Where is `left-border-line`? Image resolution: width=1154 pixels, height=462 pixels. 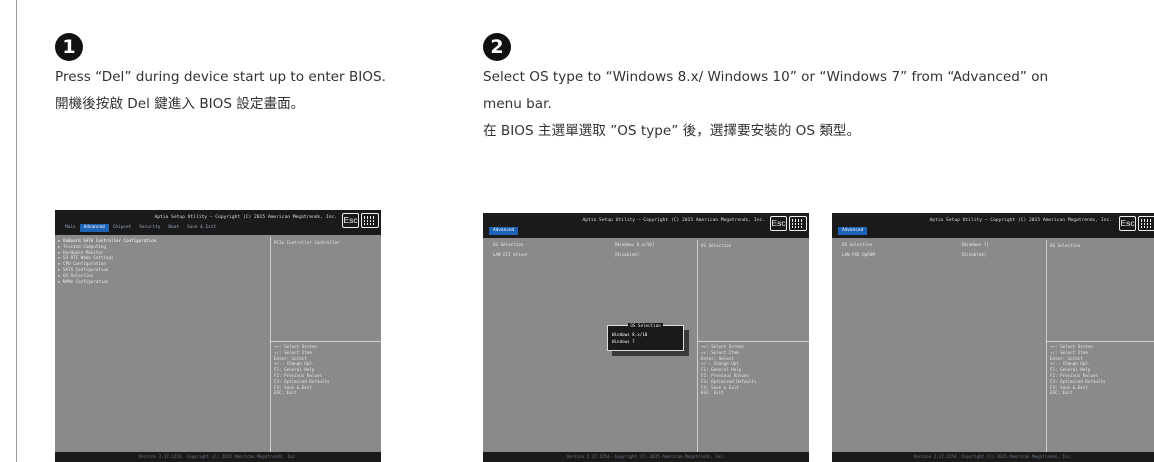 left-border-line is located at coordinates (16, 231).